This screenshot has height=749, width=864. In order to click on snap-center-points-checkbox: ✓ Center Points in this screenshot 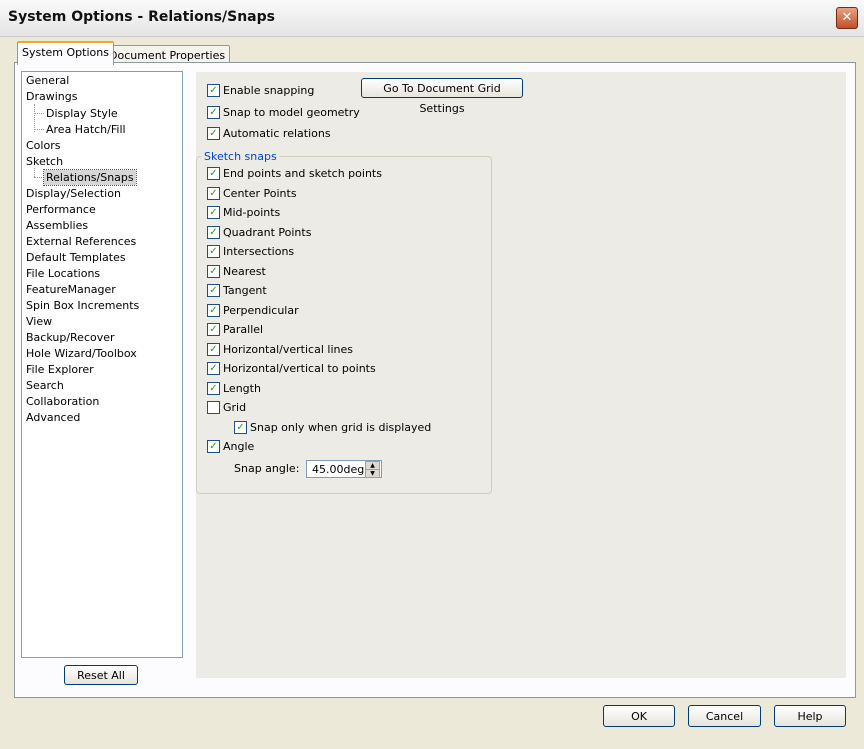, I will do `click(252, 194)`.